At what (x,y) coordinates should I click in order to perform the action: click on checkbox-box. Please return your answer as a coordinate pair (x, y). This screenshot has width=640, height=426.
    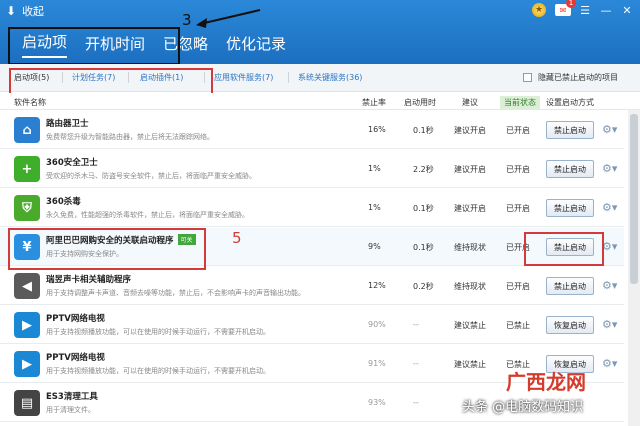
    Looking at the image, I should click on (527, 77).